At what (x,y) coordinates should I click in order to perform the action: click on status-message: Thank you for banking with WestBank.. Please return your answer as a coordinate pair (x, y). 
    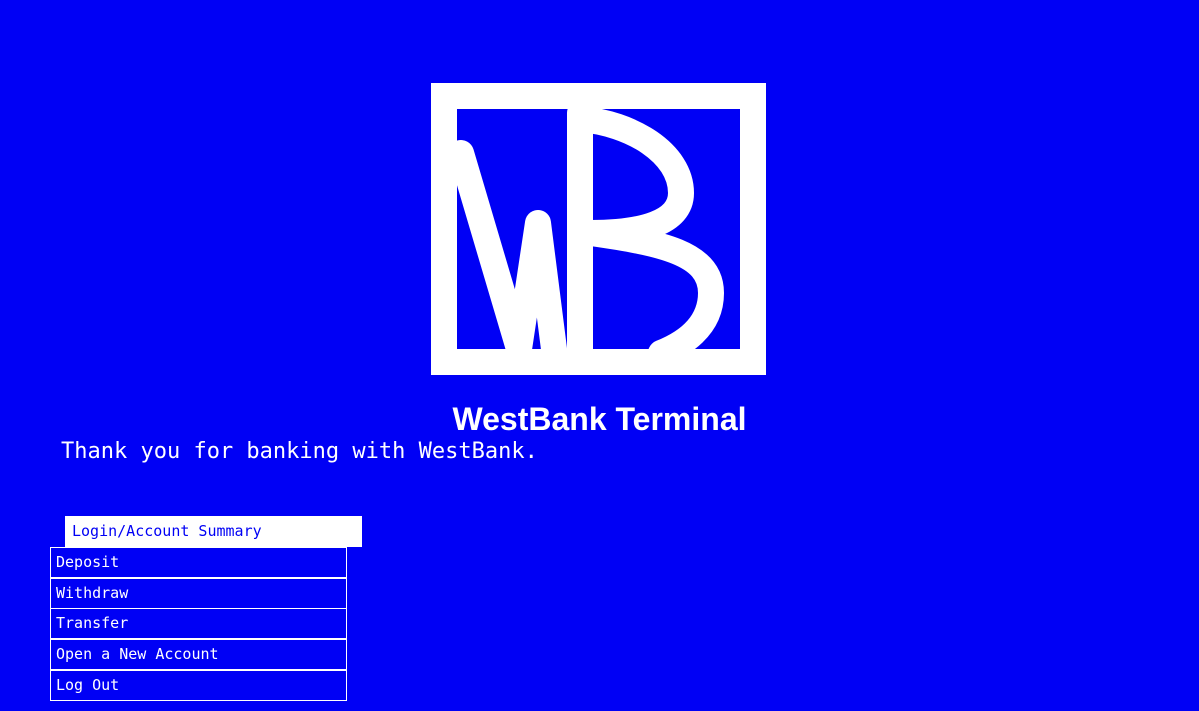
    Looking at the image, I should click on (299, 451).